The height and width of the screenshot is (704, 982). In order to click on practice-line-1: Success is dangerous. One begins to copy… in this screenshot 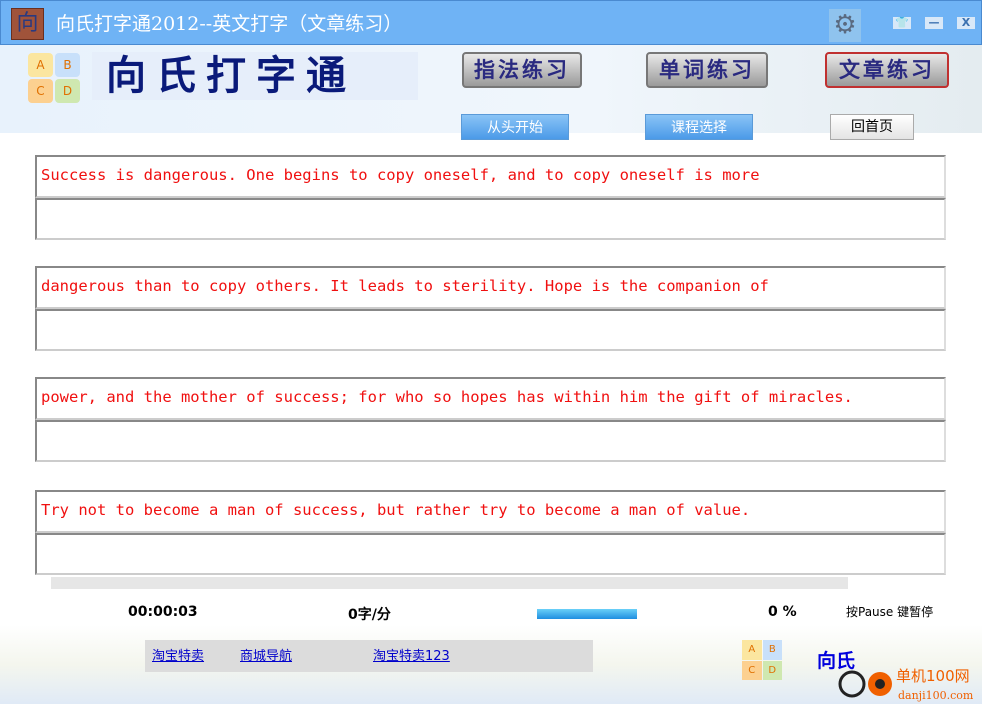, I will do `click(490, 197)`.